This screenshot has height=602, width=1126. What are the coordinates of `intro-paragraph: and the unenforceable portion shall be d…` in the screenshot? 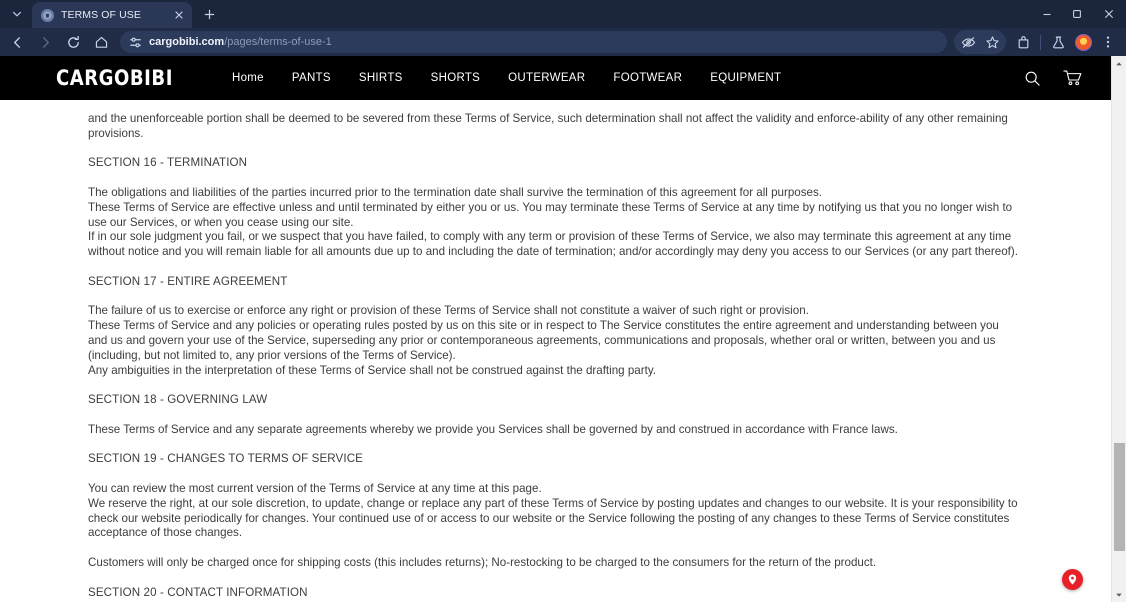 It's located at (548, 126).